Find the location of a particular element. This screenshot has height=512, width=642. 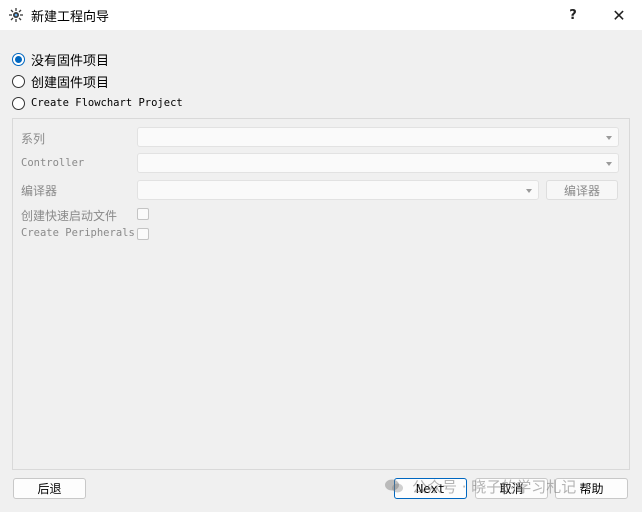

series-label: 系列 is located at coordinates (33, 139).